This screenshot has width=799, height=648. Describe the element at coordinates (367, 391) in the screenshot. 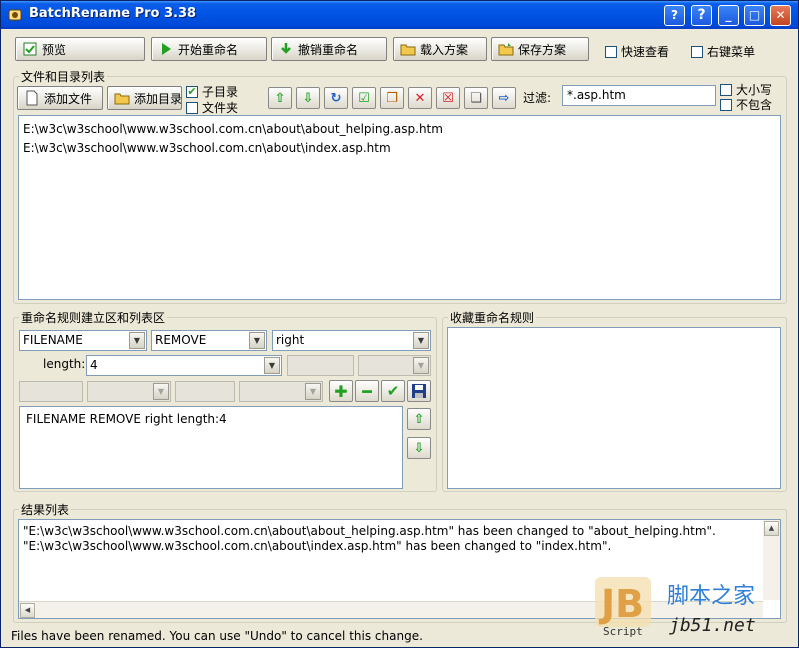

I see `remove-rule-button: ━` at that location.